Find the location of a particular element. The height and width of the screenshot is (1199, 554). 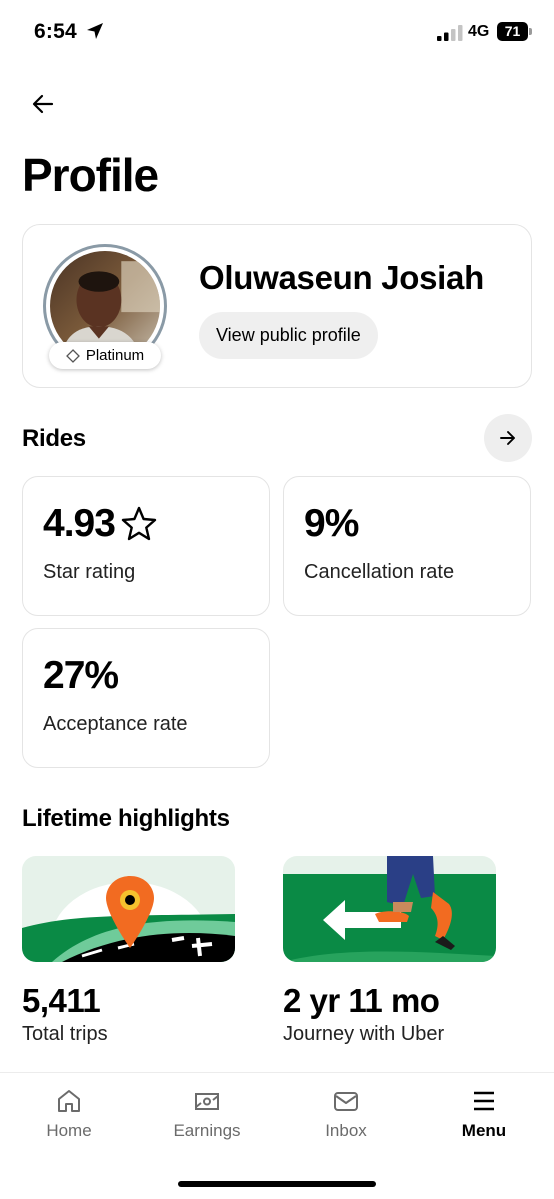

journey-duration-label: Journey with Uber is located at coordinates (364, 1034).